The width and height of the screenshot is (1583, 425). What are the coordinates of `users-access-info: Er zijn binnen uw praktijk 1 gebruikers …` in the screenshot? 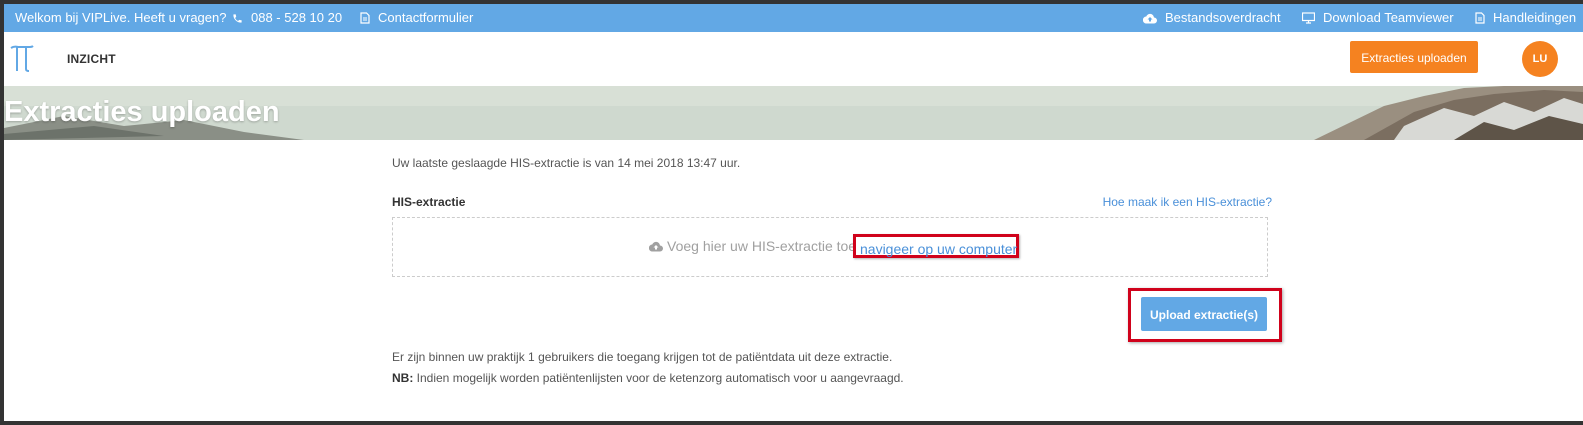 It's located at (642, 357).